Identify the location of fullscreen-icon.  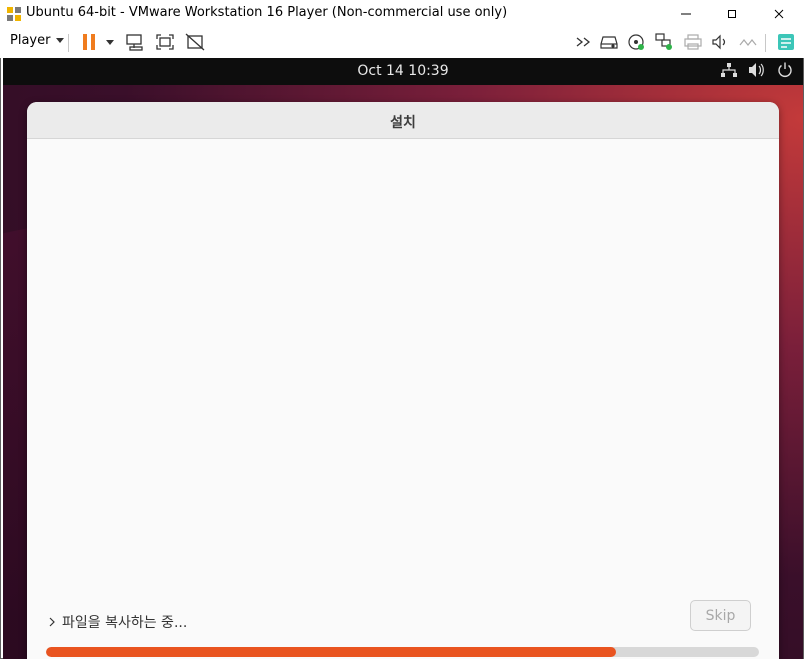
(165, 42).